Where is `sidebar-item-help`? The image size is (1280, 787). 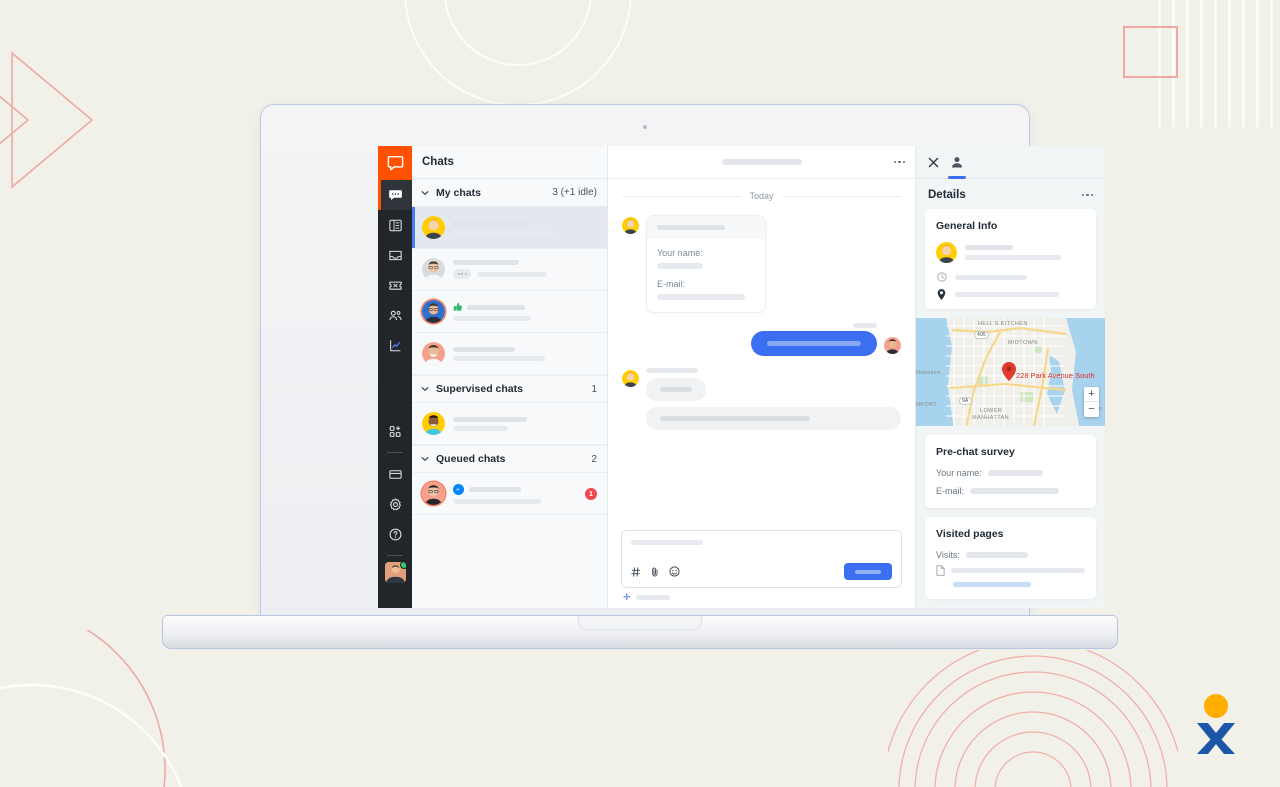
sidebar-item-help is located at coordinates (395, 534).